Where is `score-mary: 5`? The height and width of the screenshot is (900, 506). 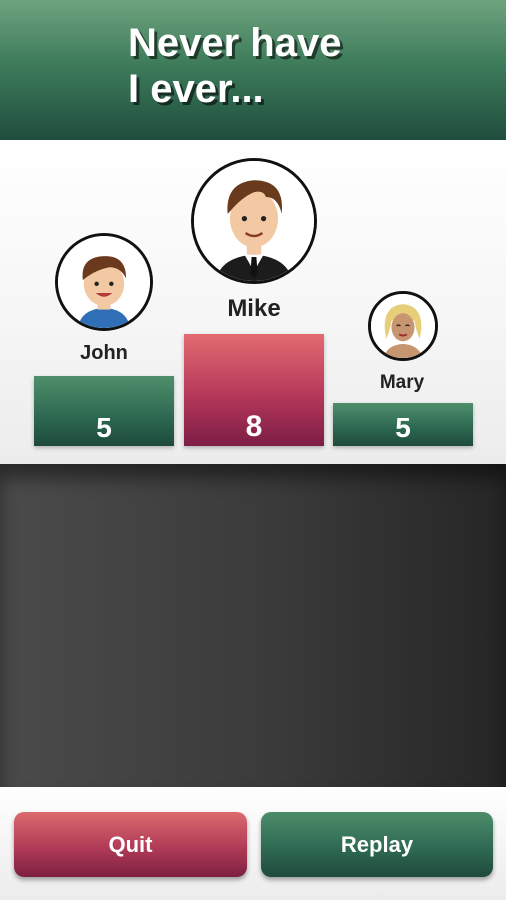
score-mary: 5 is located at coordinates (403, 427).